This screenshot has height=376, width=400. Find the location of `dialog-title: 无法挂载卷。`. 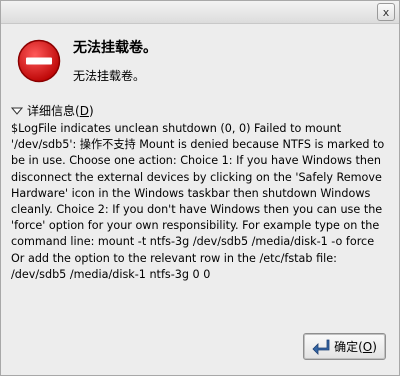

dialog-title: 无法挂载卷。 is located at coordinates (115, 48).